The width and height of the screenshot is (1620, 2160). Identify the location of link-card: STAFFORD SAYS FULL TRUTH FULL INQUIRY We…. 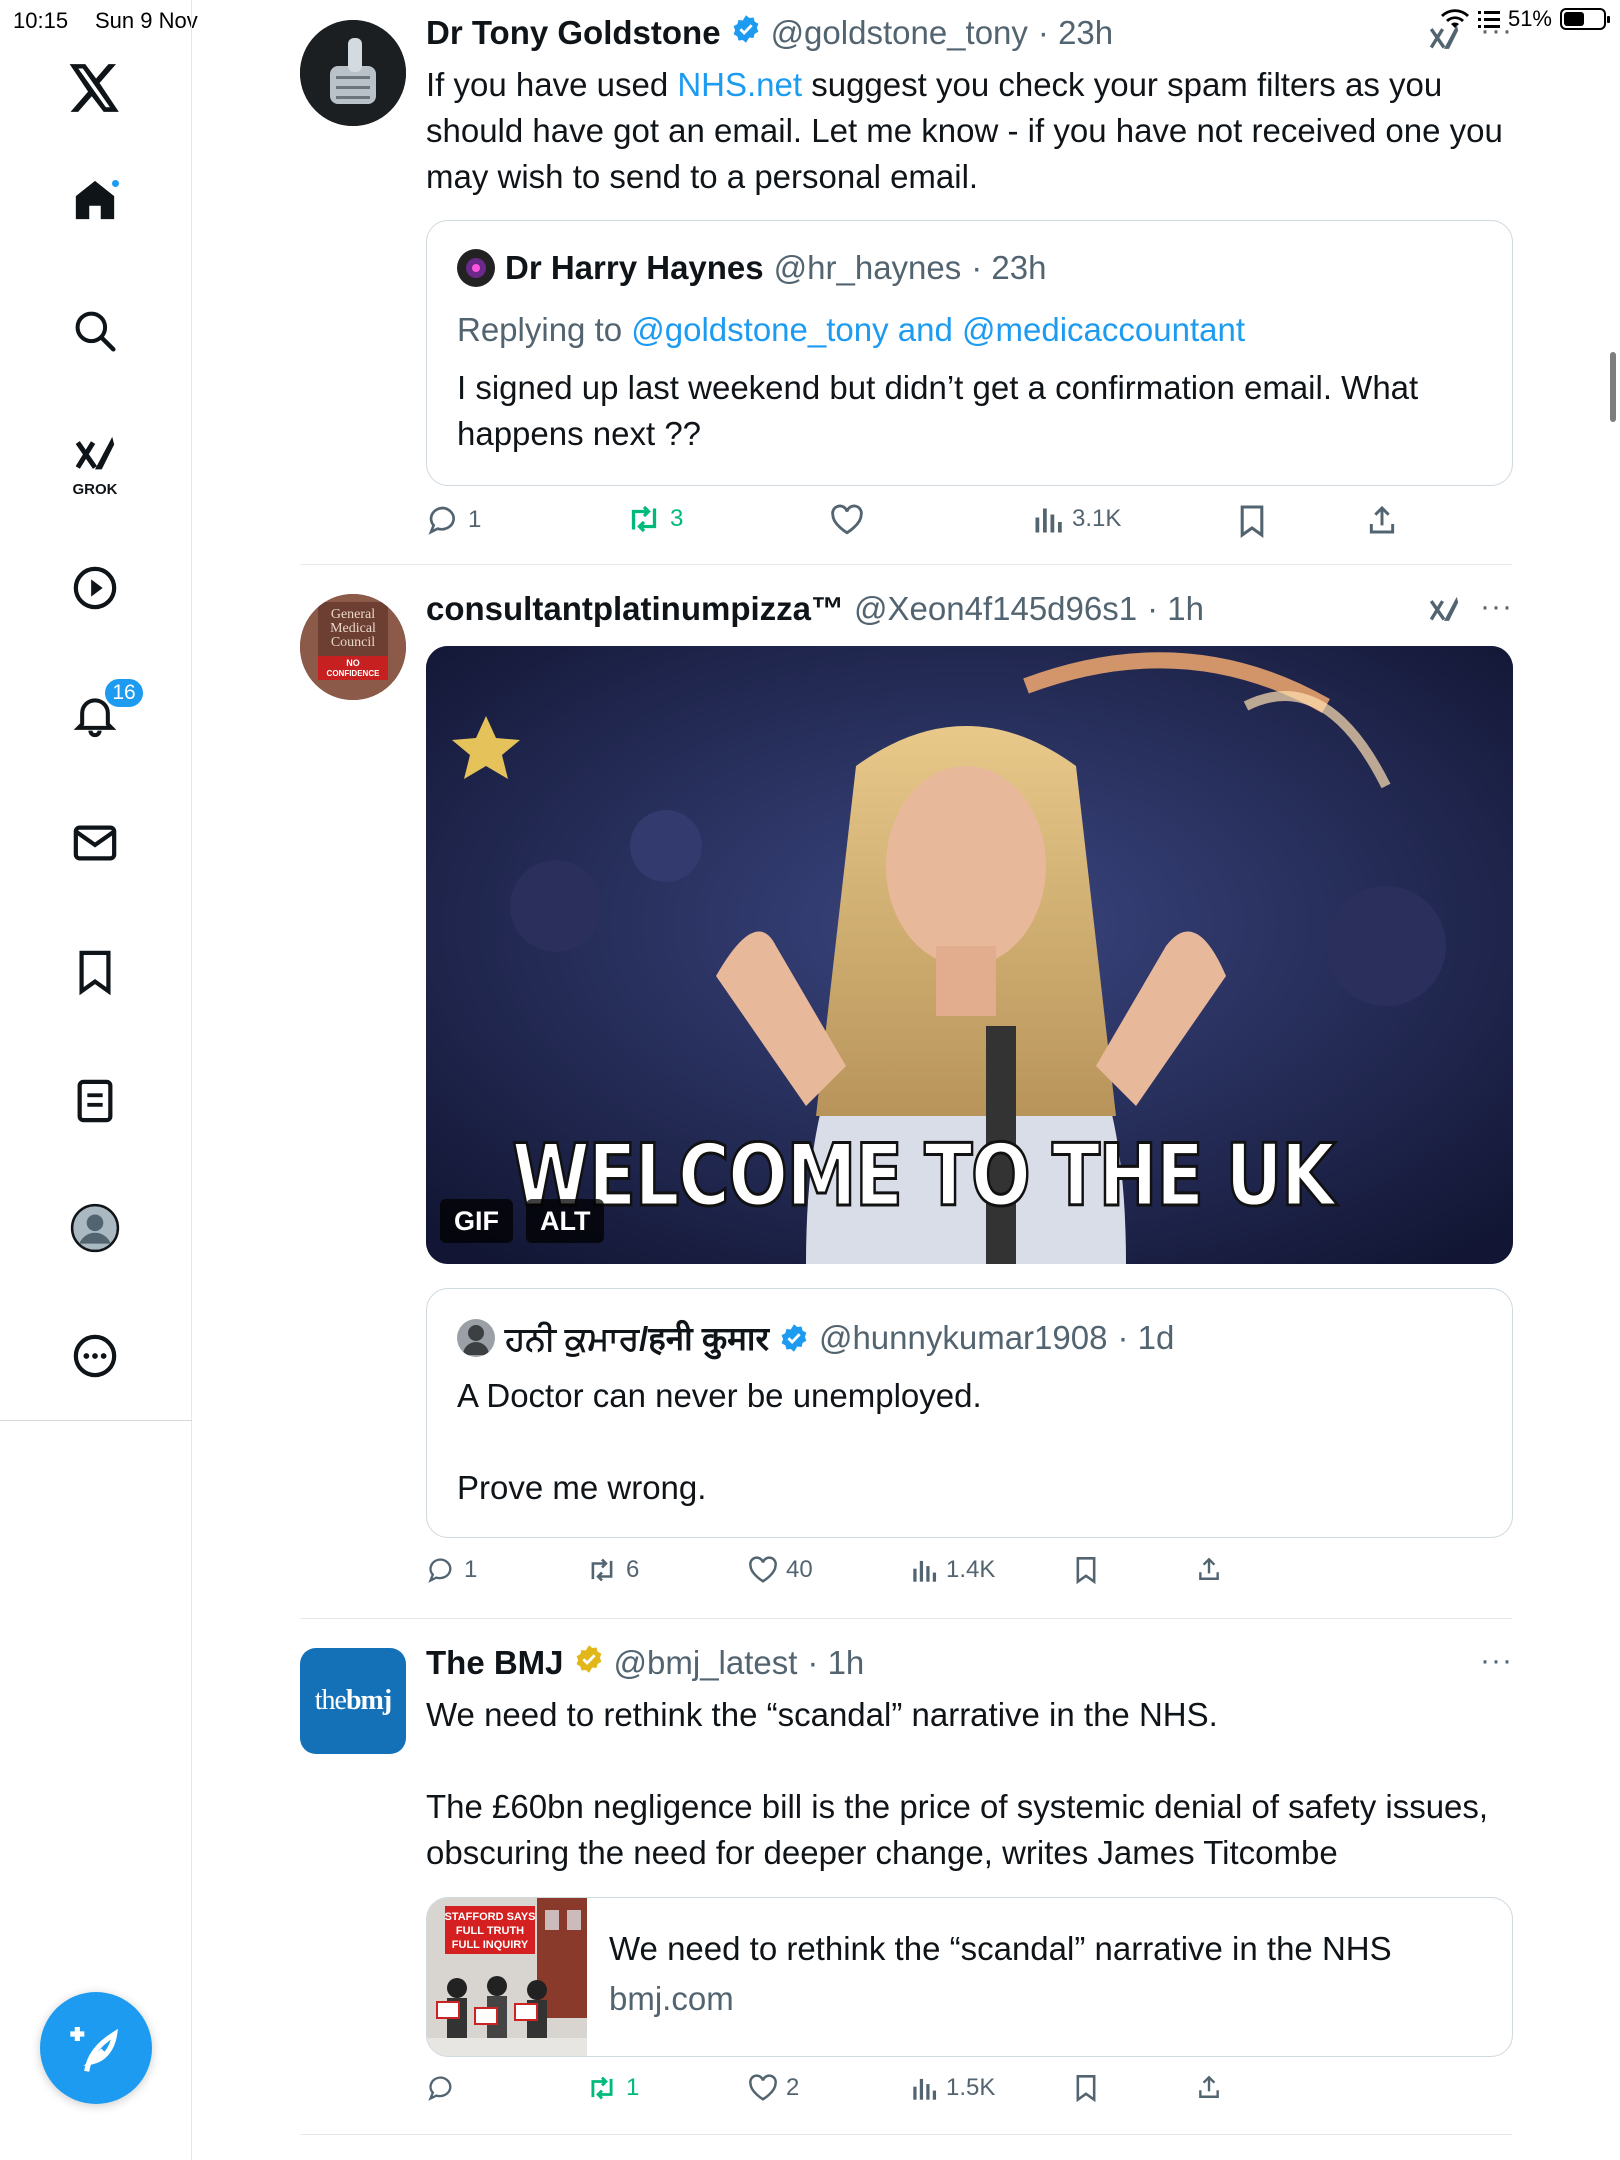
(969, 1977).